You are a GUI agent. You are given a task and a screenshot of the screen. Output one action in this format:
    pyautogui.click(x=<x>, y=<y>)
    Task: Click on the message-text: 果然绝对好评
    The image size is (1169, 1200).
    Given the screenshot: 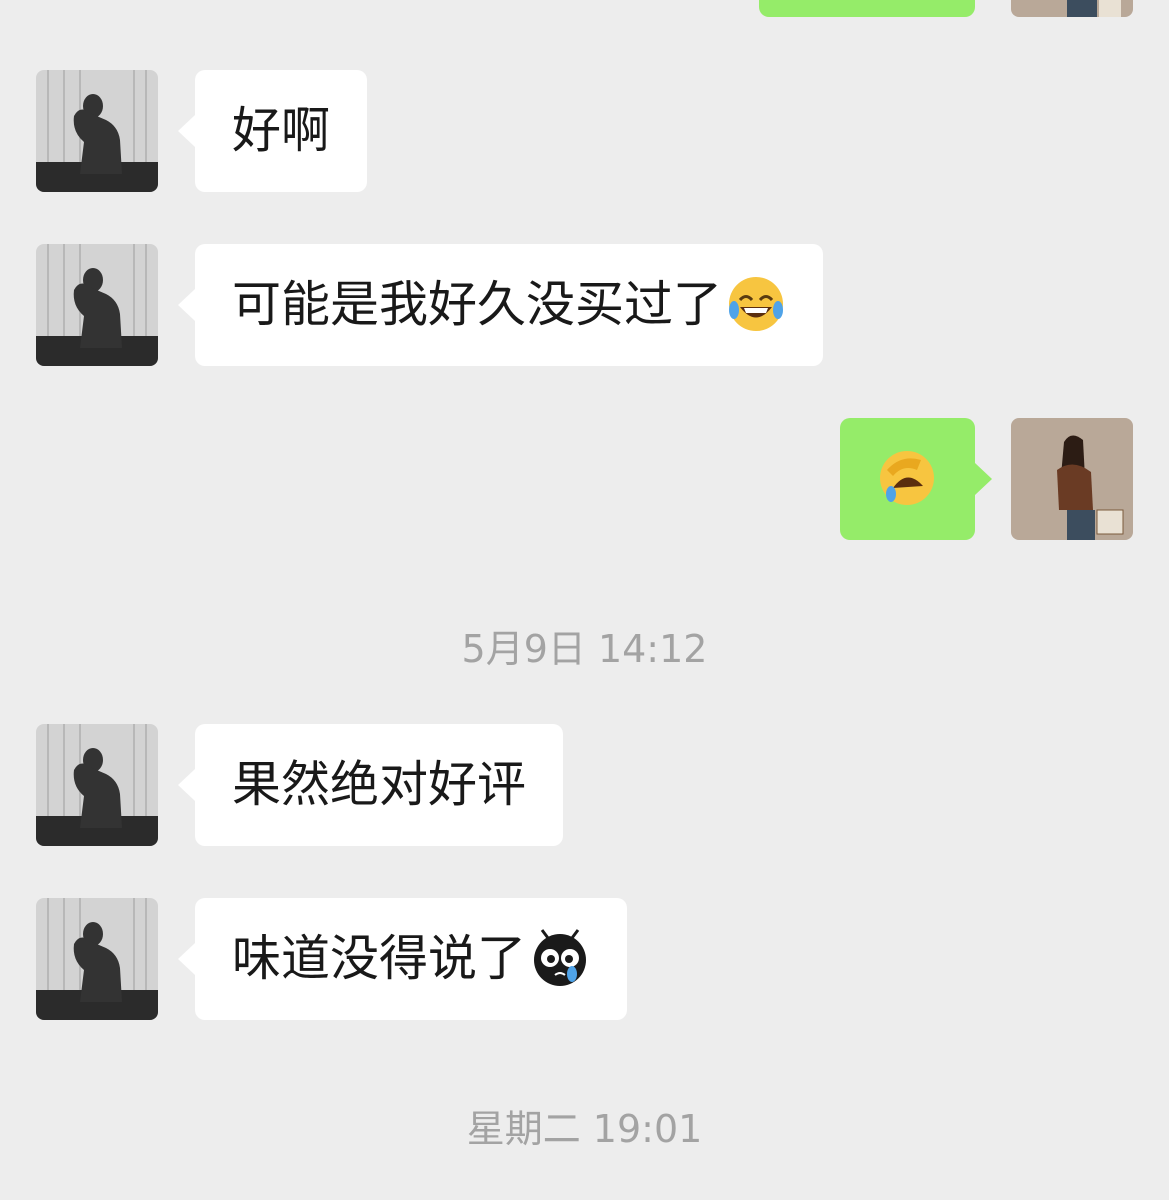 What is the action you would take?
    pyautogui.click(x=379, y=784)
    